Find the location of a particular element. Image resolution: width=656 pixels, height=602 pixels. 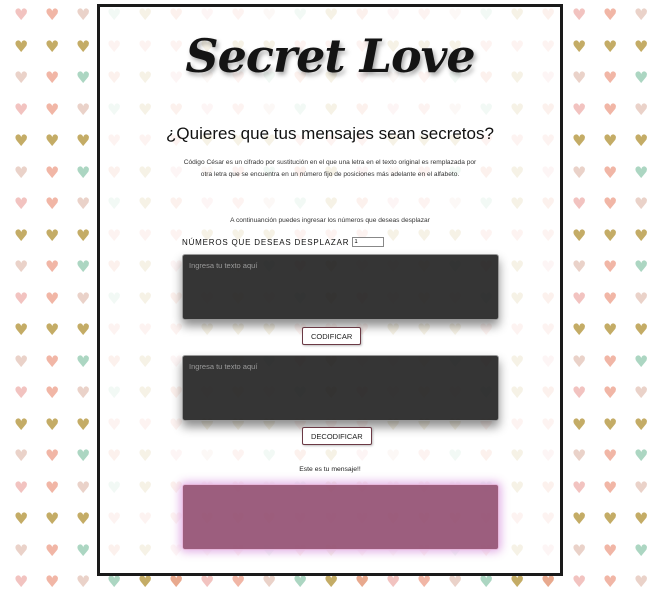

decode-textarea is located at coordinates (340, 388).